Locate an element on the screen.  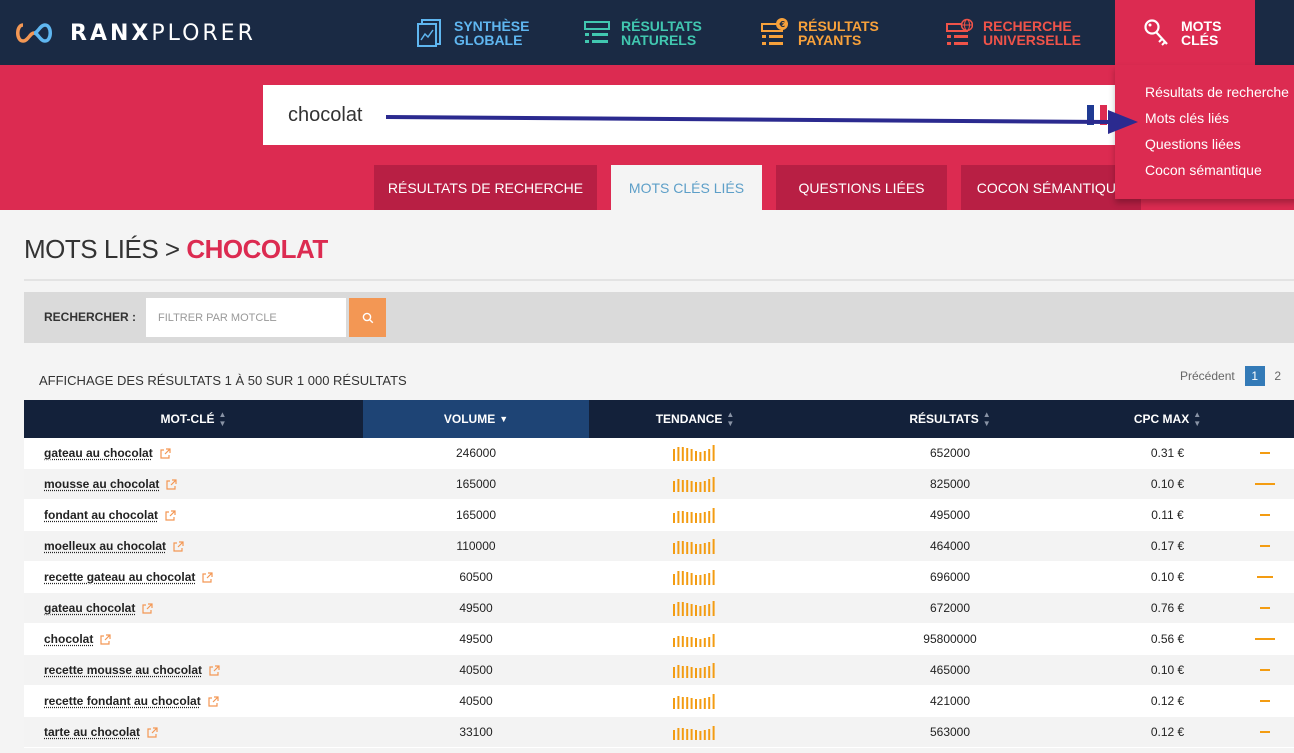
nav-resultats-payants: € RÉSULTATS PAYANTS is located at coordinates (824, 32).